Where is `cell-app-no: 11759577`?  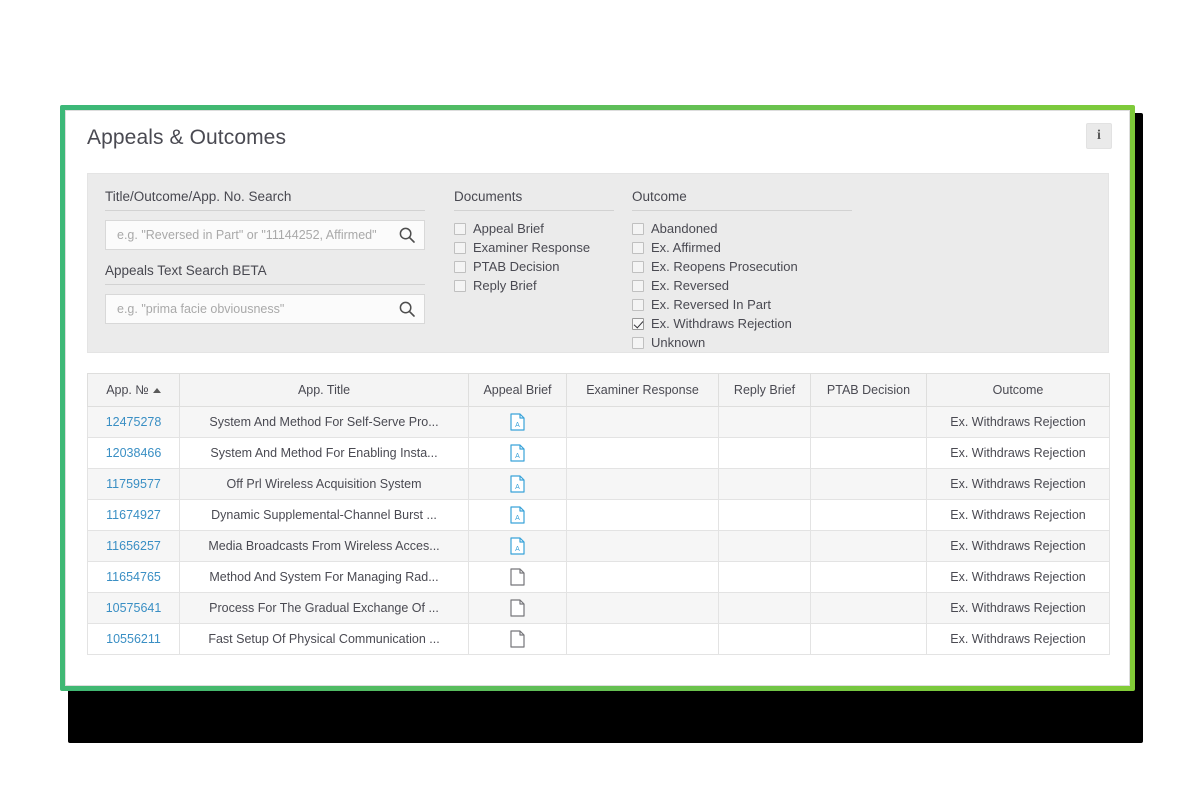
cell-app-no: 11759577 is located at coordinates (133, 484).